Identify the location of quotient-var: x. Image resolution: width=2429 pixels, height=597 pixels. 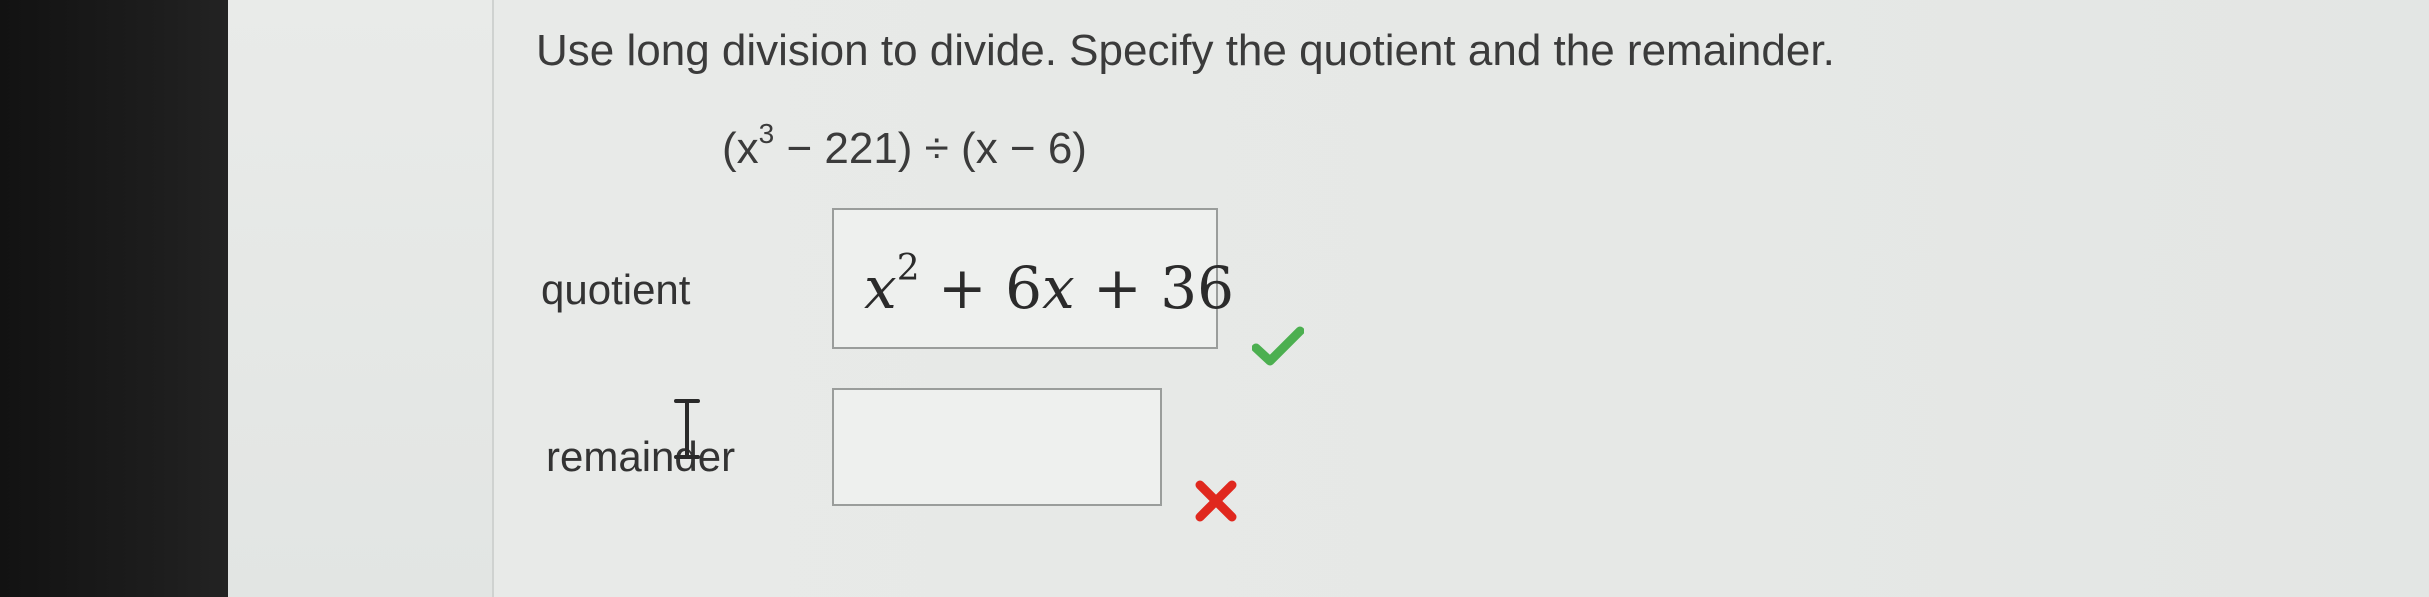
(880, 288).